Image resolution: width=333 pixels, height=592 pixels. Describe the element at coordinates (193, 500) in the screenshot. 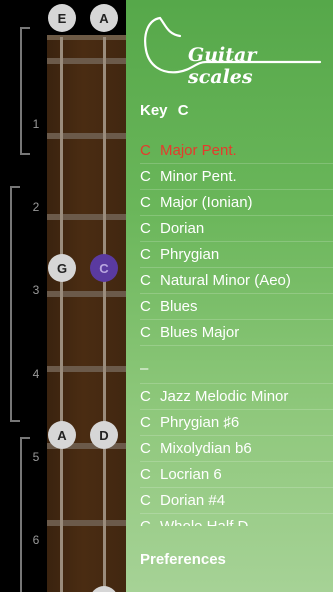

I see `scale-name: Dorian #4` at that location.